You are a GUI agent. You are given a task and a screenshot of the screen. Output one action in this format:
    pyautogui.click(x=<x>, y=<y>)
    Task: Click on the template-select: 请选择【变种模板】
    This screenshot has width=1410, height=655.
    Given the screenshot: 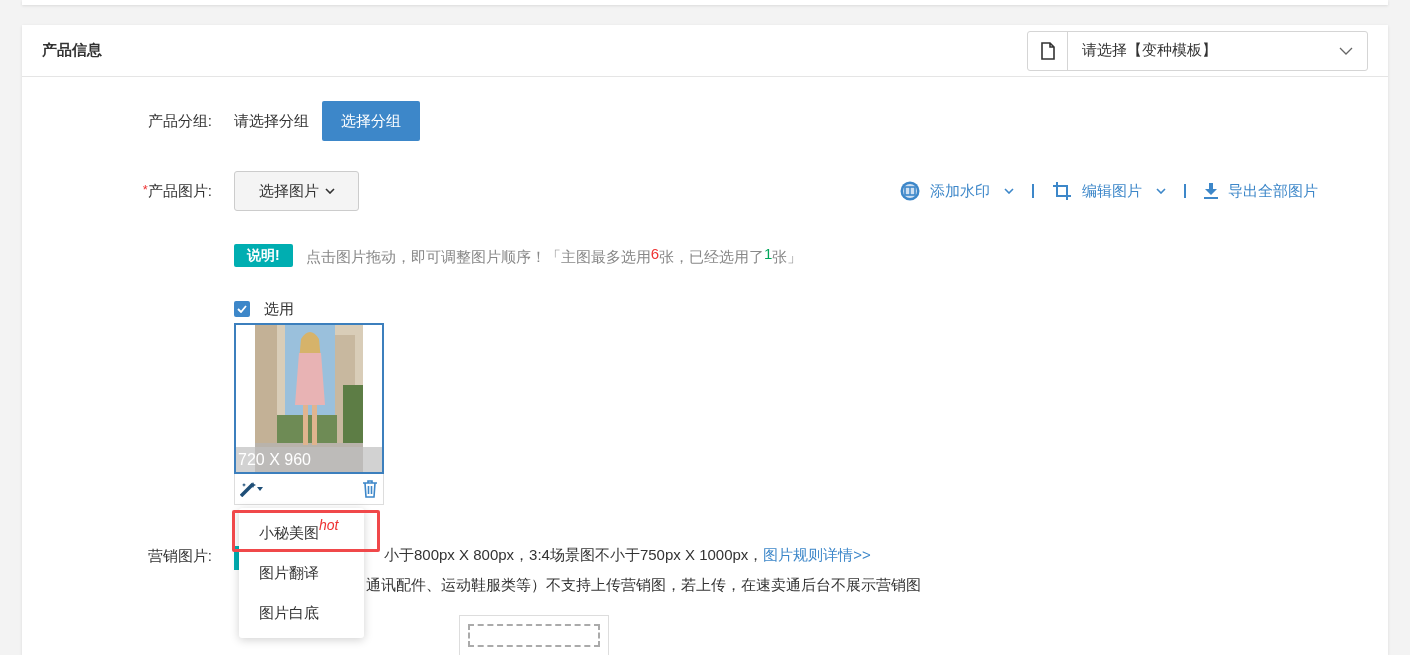 What is the action you would take?
    pyautogui.click(x=1197, y=50)
    